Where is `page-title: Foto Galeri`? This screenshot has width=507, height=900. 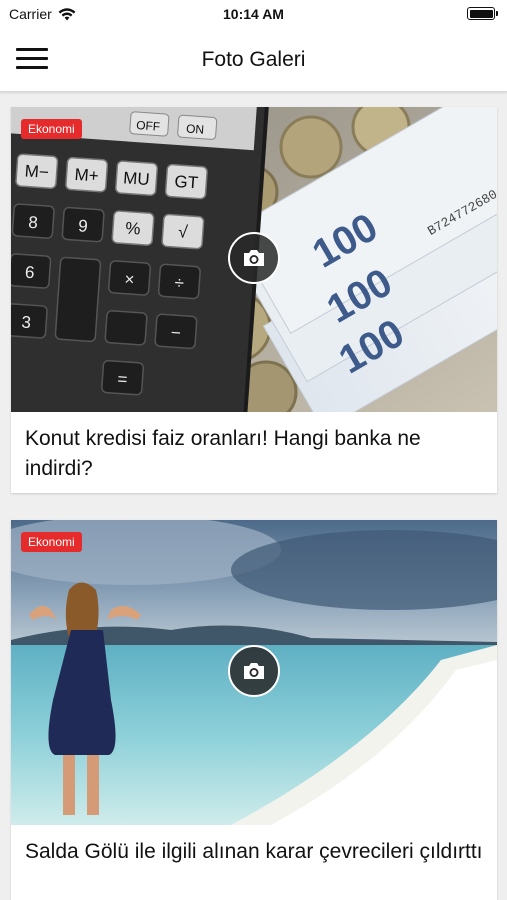 page-title: Foto Galeri is located at coordinates (253, 59).